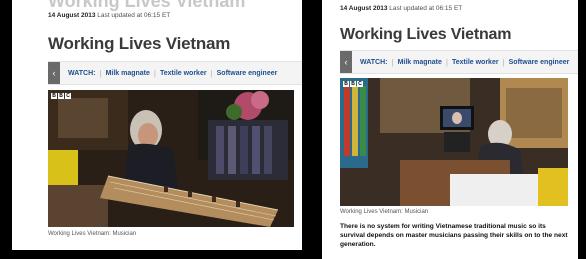 The image size is (586, 259). Describe the element at coordinates (147, 5) in the screenshot. I see `faded-previous-headline: Working Lives Vietnam` at that location.